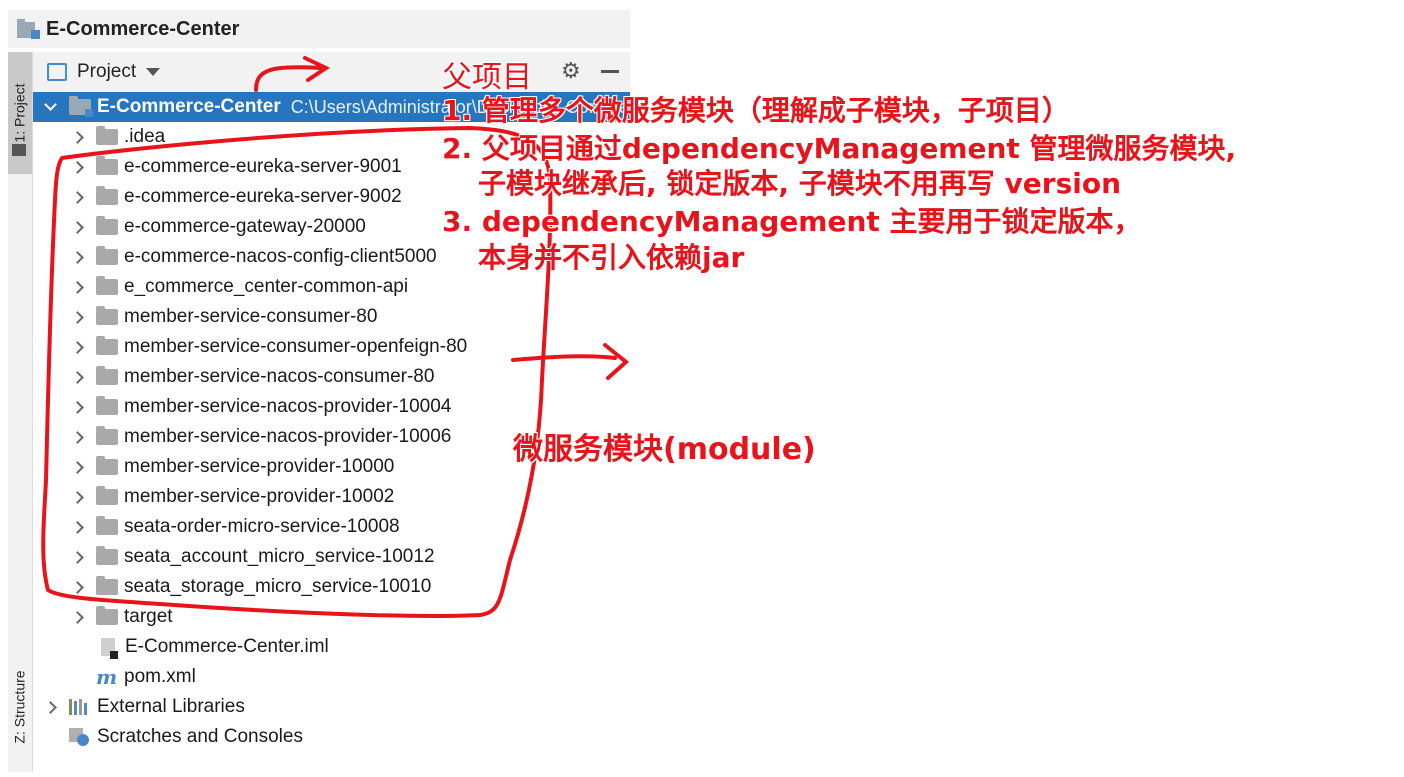  What do you see at coordinates (611, 257) in the screenshot?
I see `annotation-line-3b: 本身并不引入依赖jar` at bounding box center [611, 257].